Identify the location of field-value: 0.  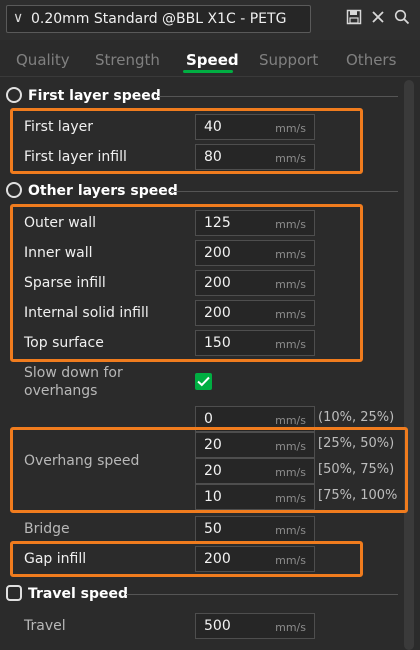
(208, 419).